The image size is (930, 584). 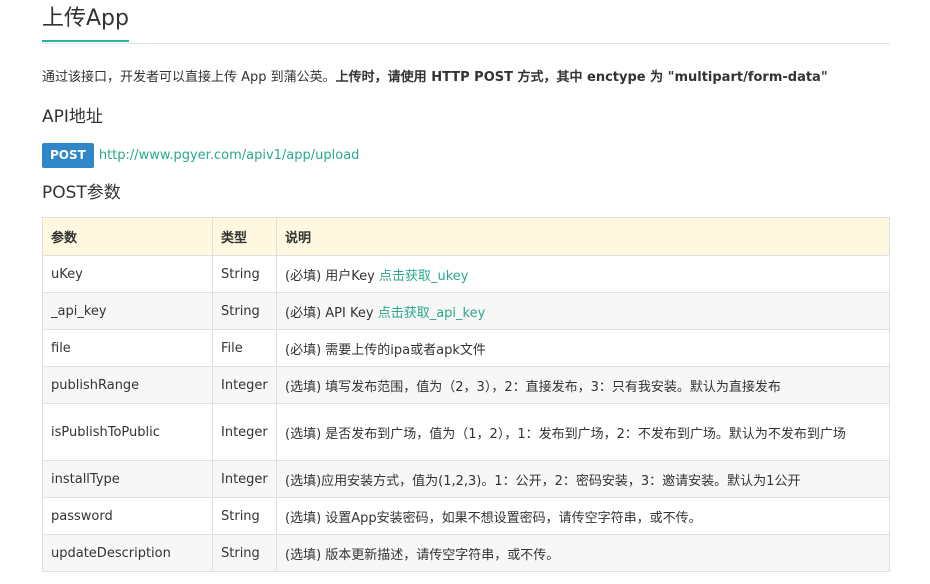 What do you see at coordinates (127, 385) in the screenshot?
I see `param-name: publishRange` at bounding box center [127, 385].